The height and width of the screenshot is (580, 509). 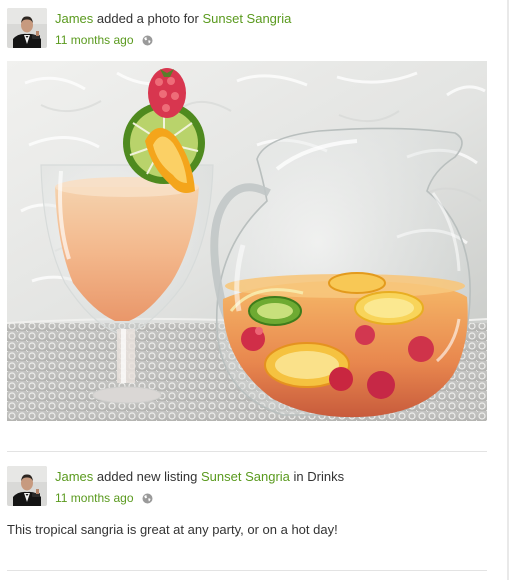 What do you see at coordinates (147, 476) in the screenshot?
I see `action-text: added new listing` at bounding box center [147, 476].